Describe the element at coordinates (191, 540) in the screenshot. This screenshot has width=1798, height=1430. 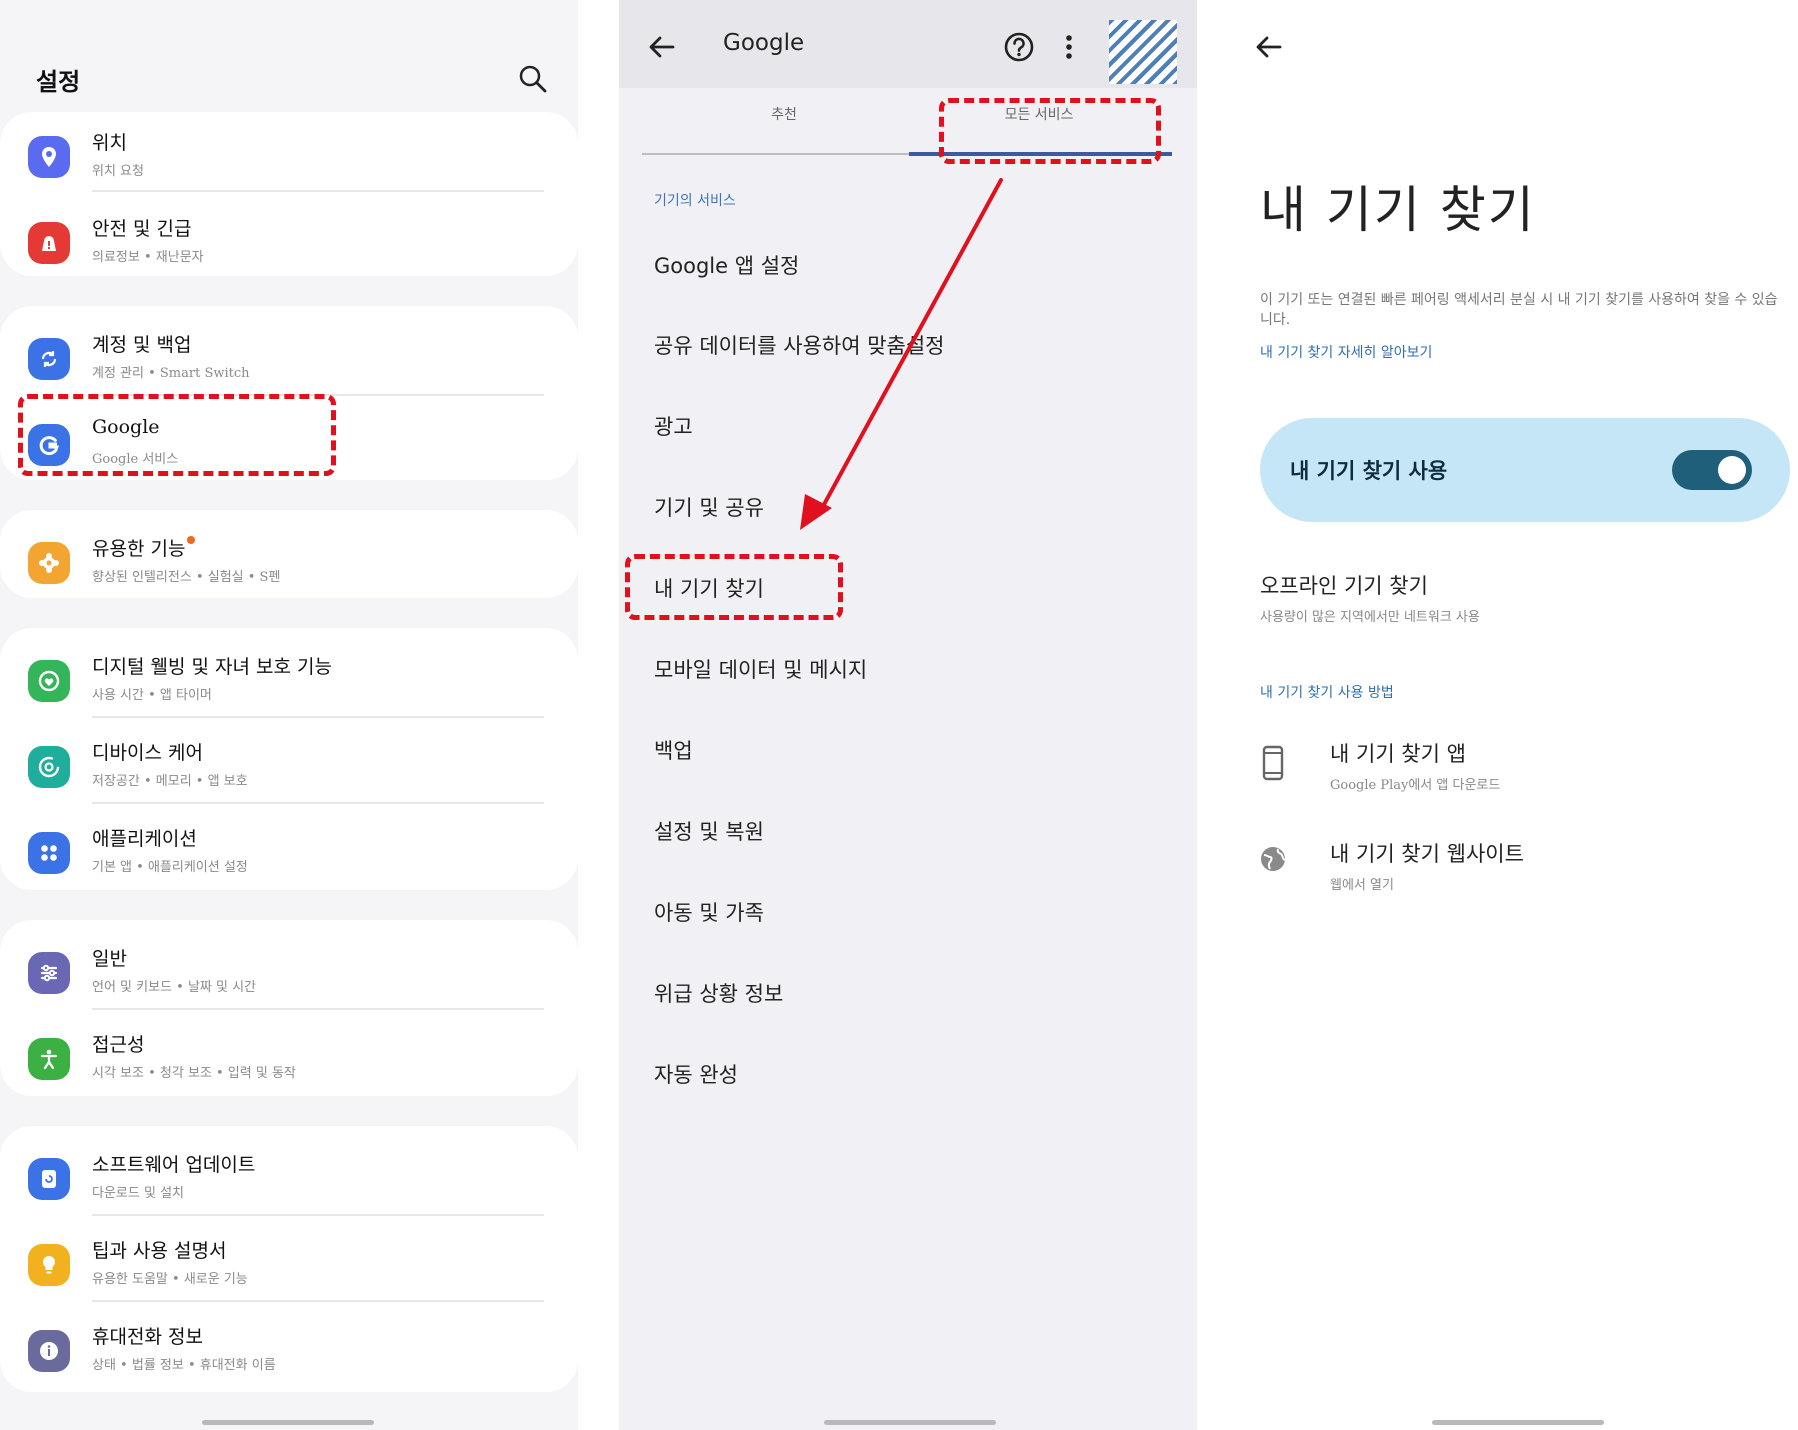
I see `new-badge` at that location.